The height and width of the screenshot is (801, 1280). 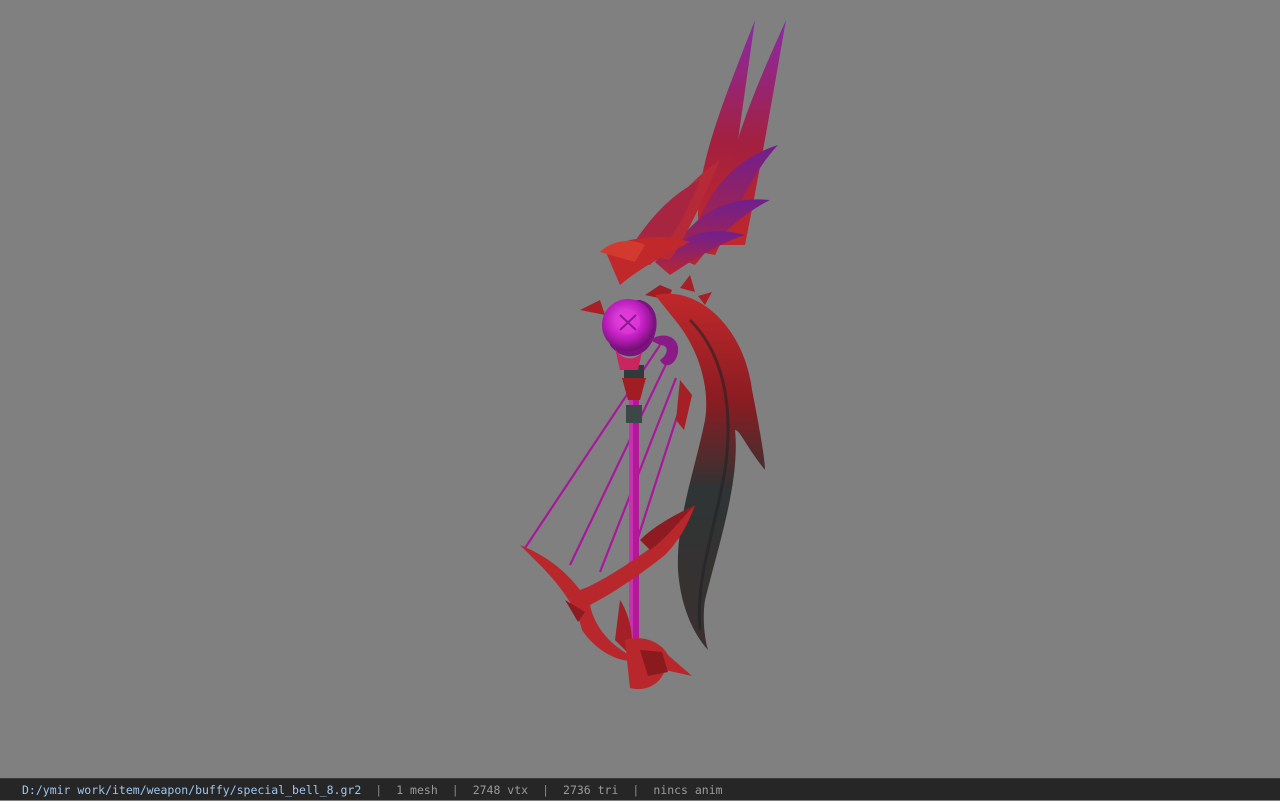 I want to click on mesh-count: 1 mesh, so click(x=417, y=790).